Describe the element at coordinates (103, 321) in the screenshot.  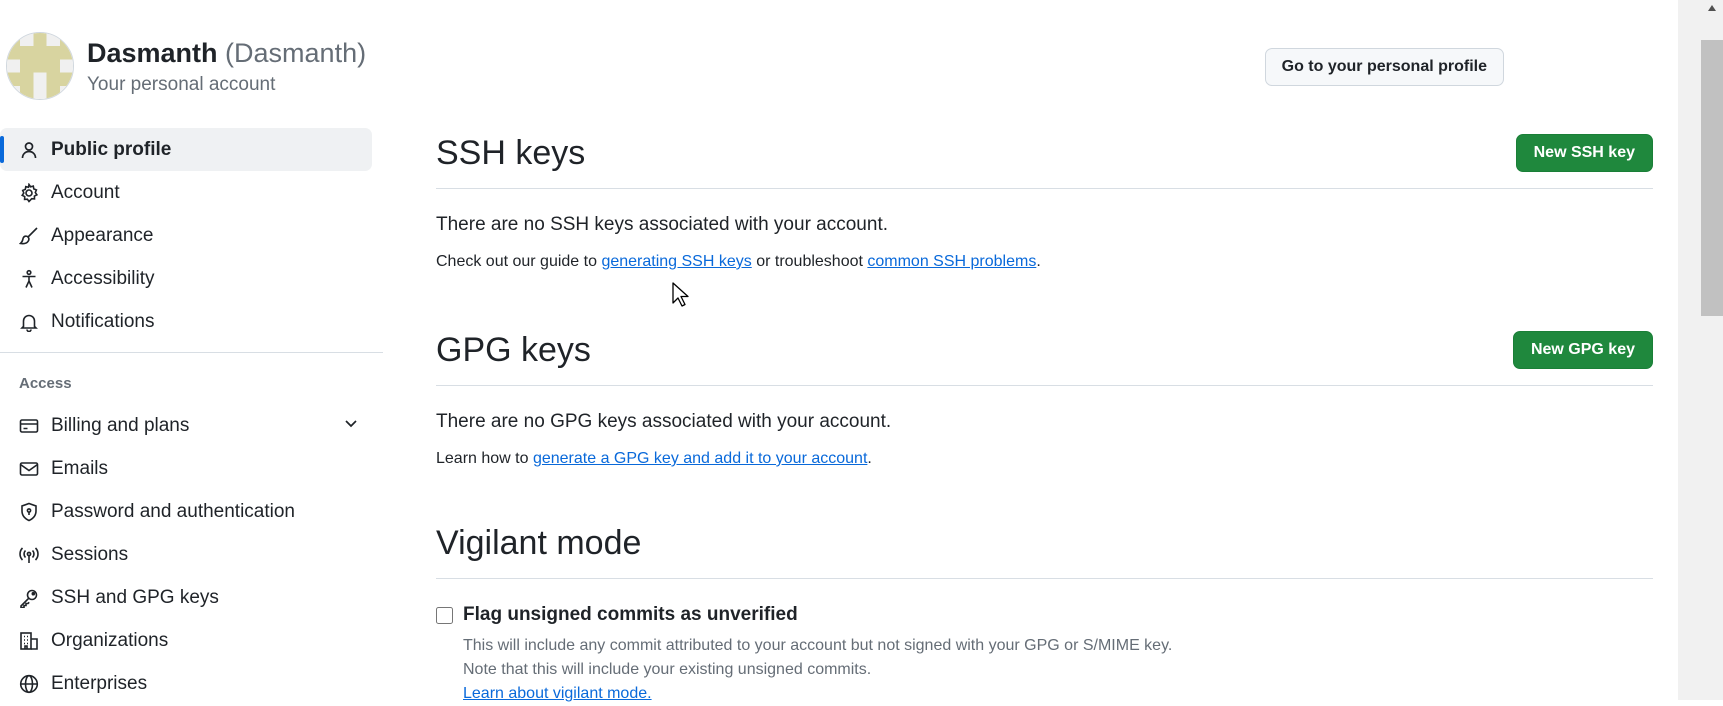
I see `sidebar-item-label: Notifications` at that location.